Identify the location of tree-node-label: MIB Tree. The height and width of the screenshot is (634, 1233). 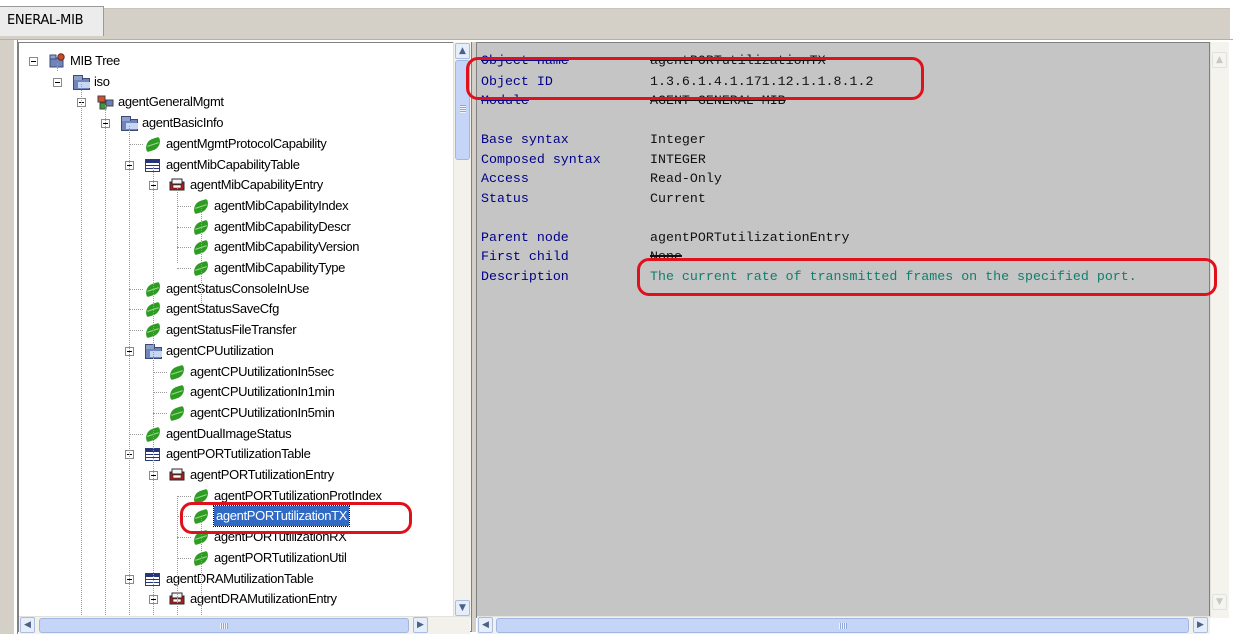
(95, 61).